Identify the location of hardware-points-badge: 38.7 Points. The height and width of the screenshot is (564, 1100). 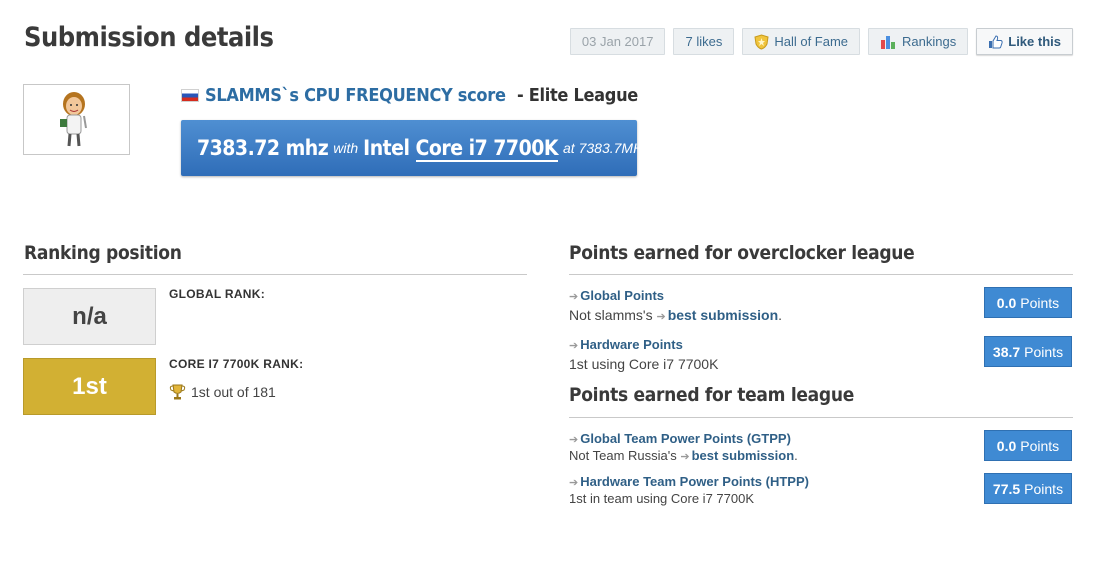
(1028, 351).